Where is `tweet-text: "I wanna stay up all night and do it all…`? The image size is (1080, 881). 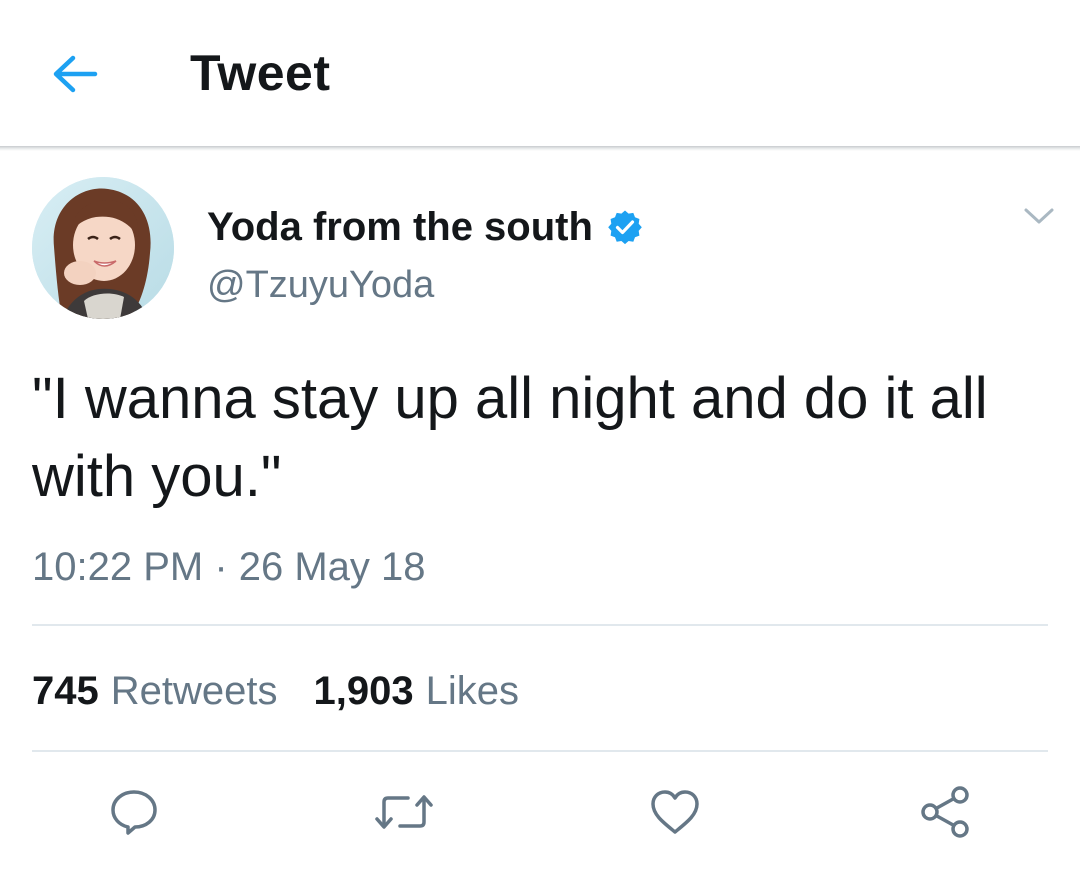 tweet-text: "I wanna stay up all night and do it all… is located at coordinates (510, 437).